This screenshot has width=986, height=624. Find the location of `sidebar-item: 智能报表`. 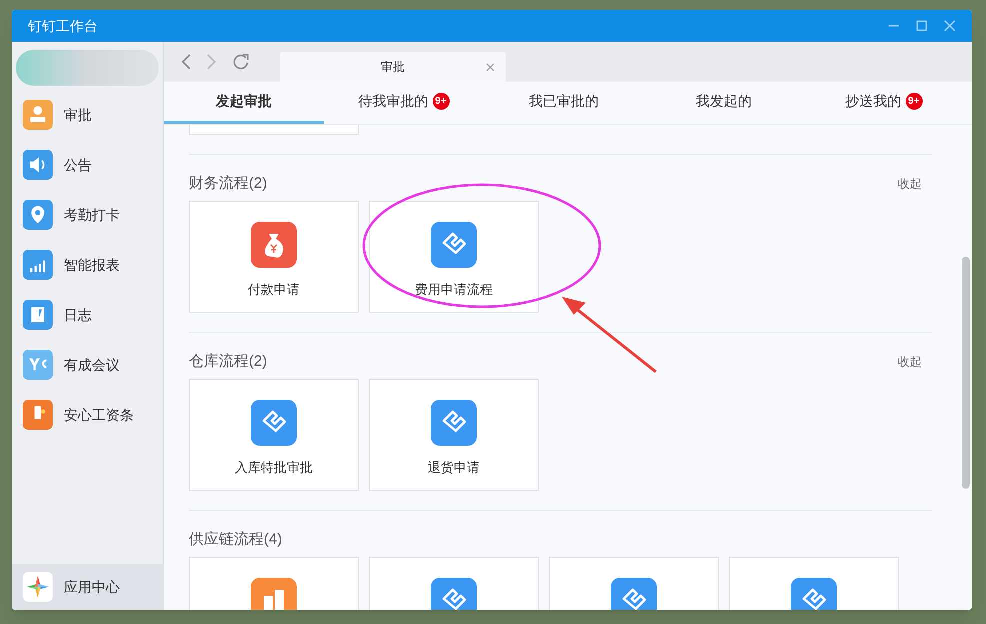

sidebar-item: 智能报表 is located at coordinates (87, 265).